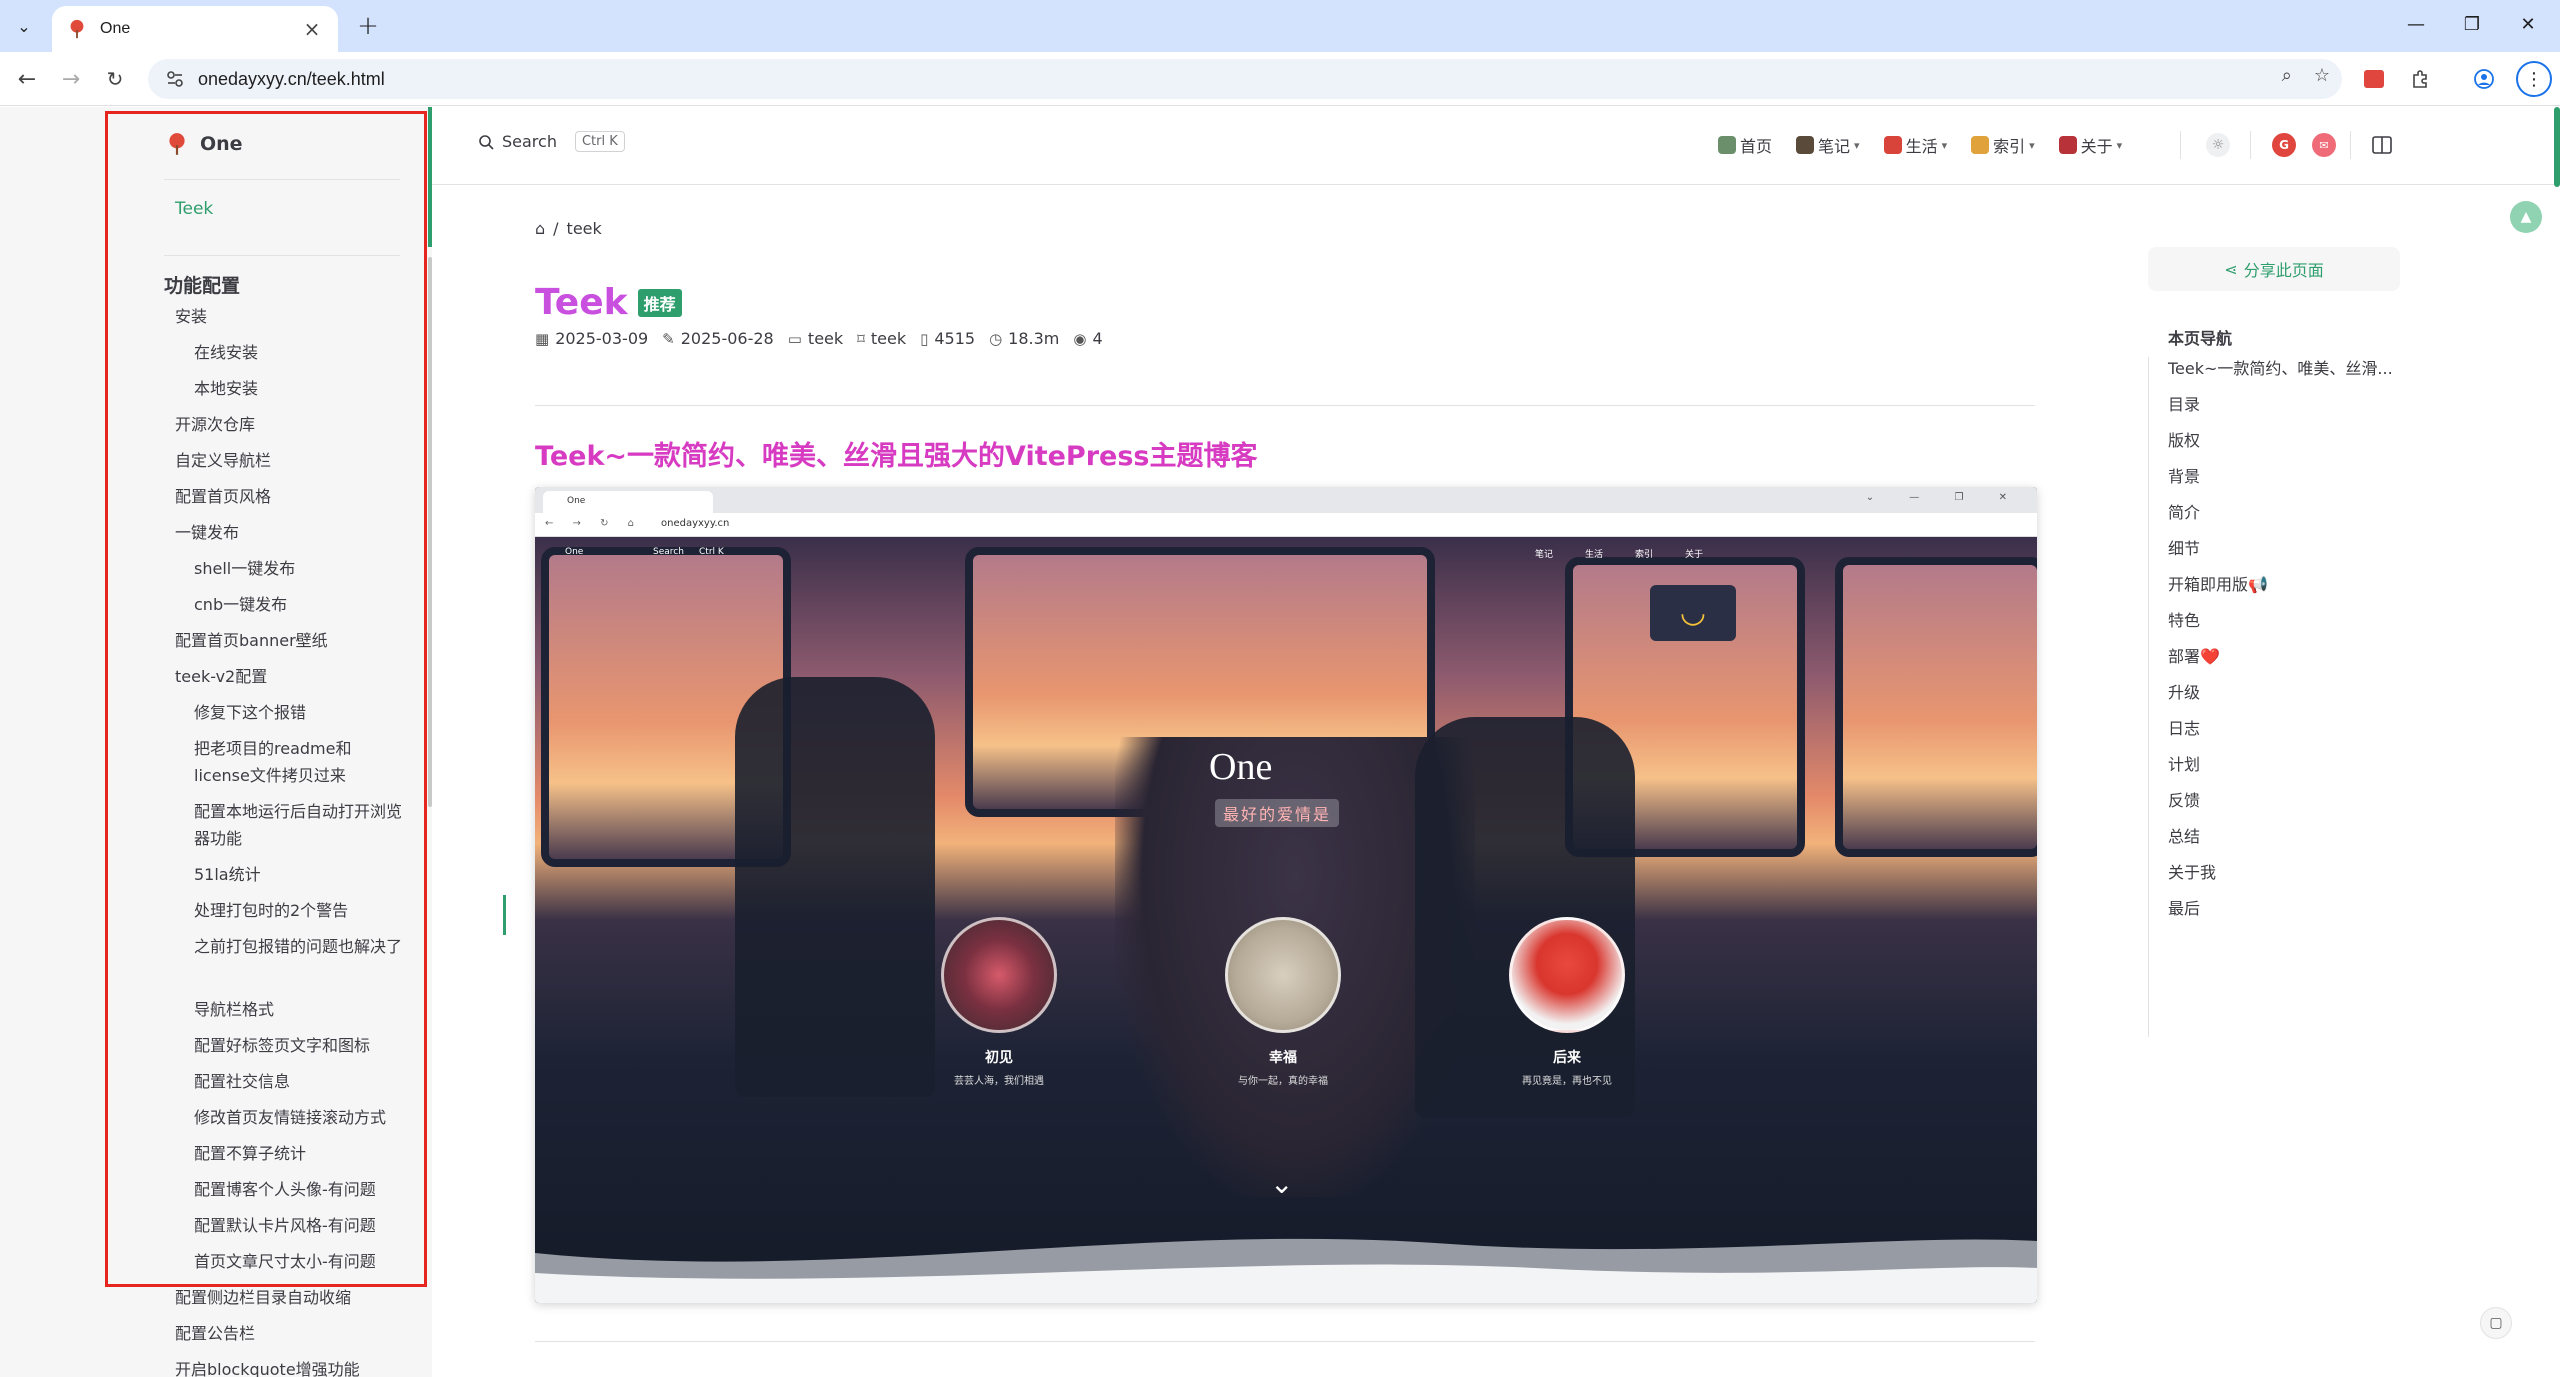 The height and width of the screenshot is (1377, 2560). Describe the element at coordinates (2003, 145) in the screenshot. I see `nav-index: 索引 ▾` at that location.